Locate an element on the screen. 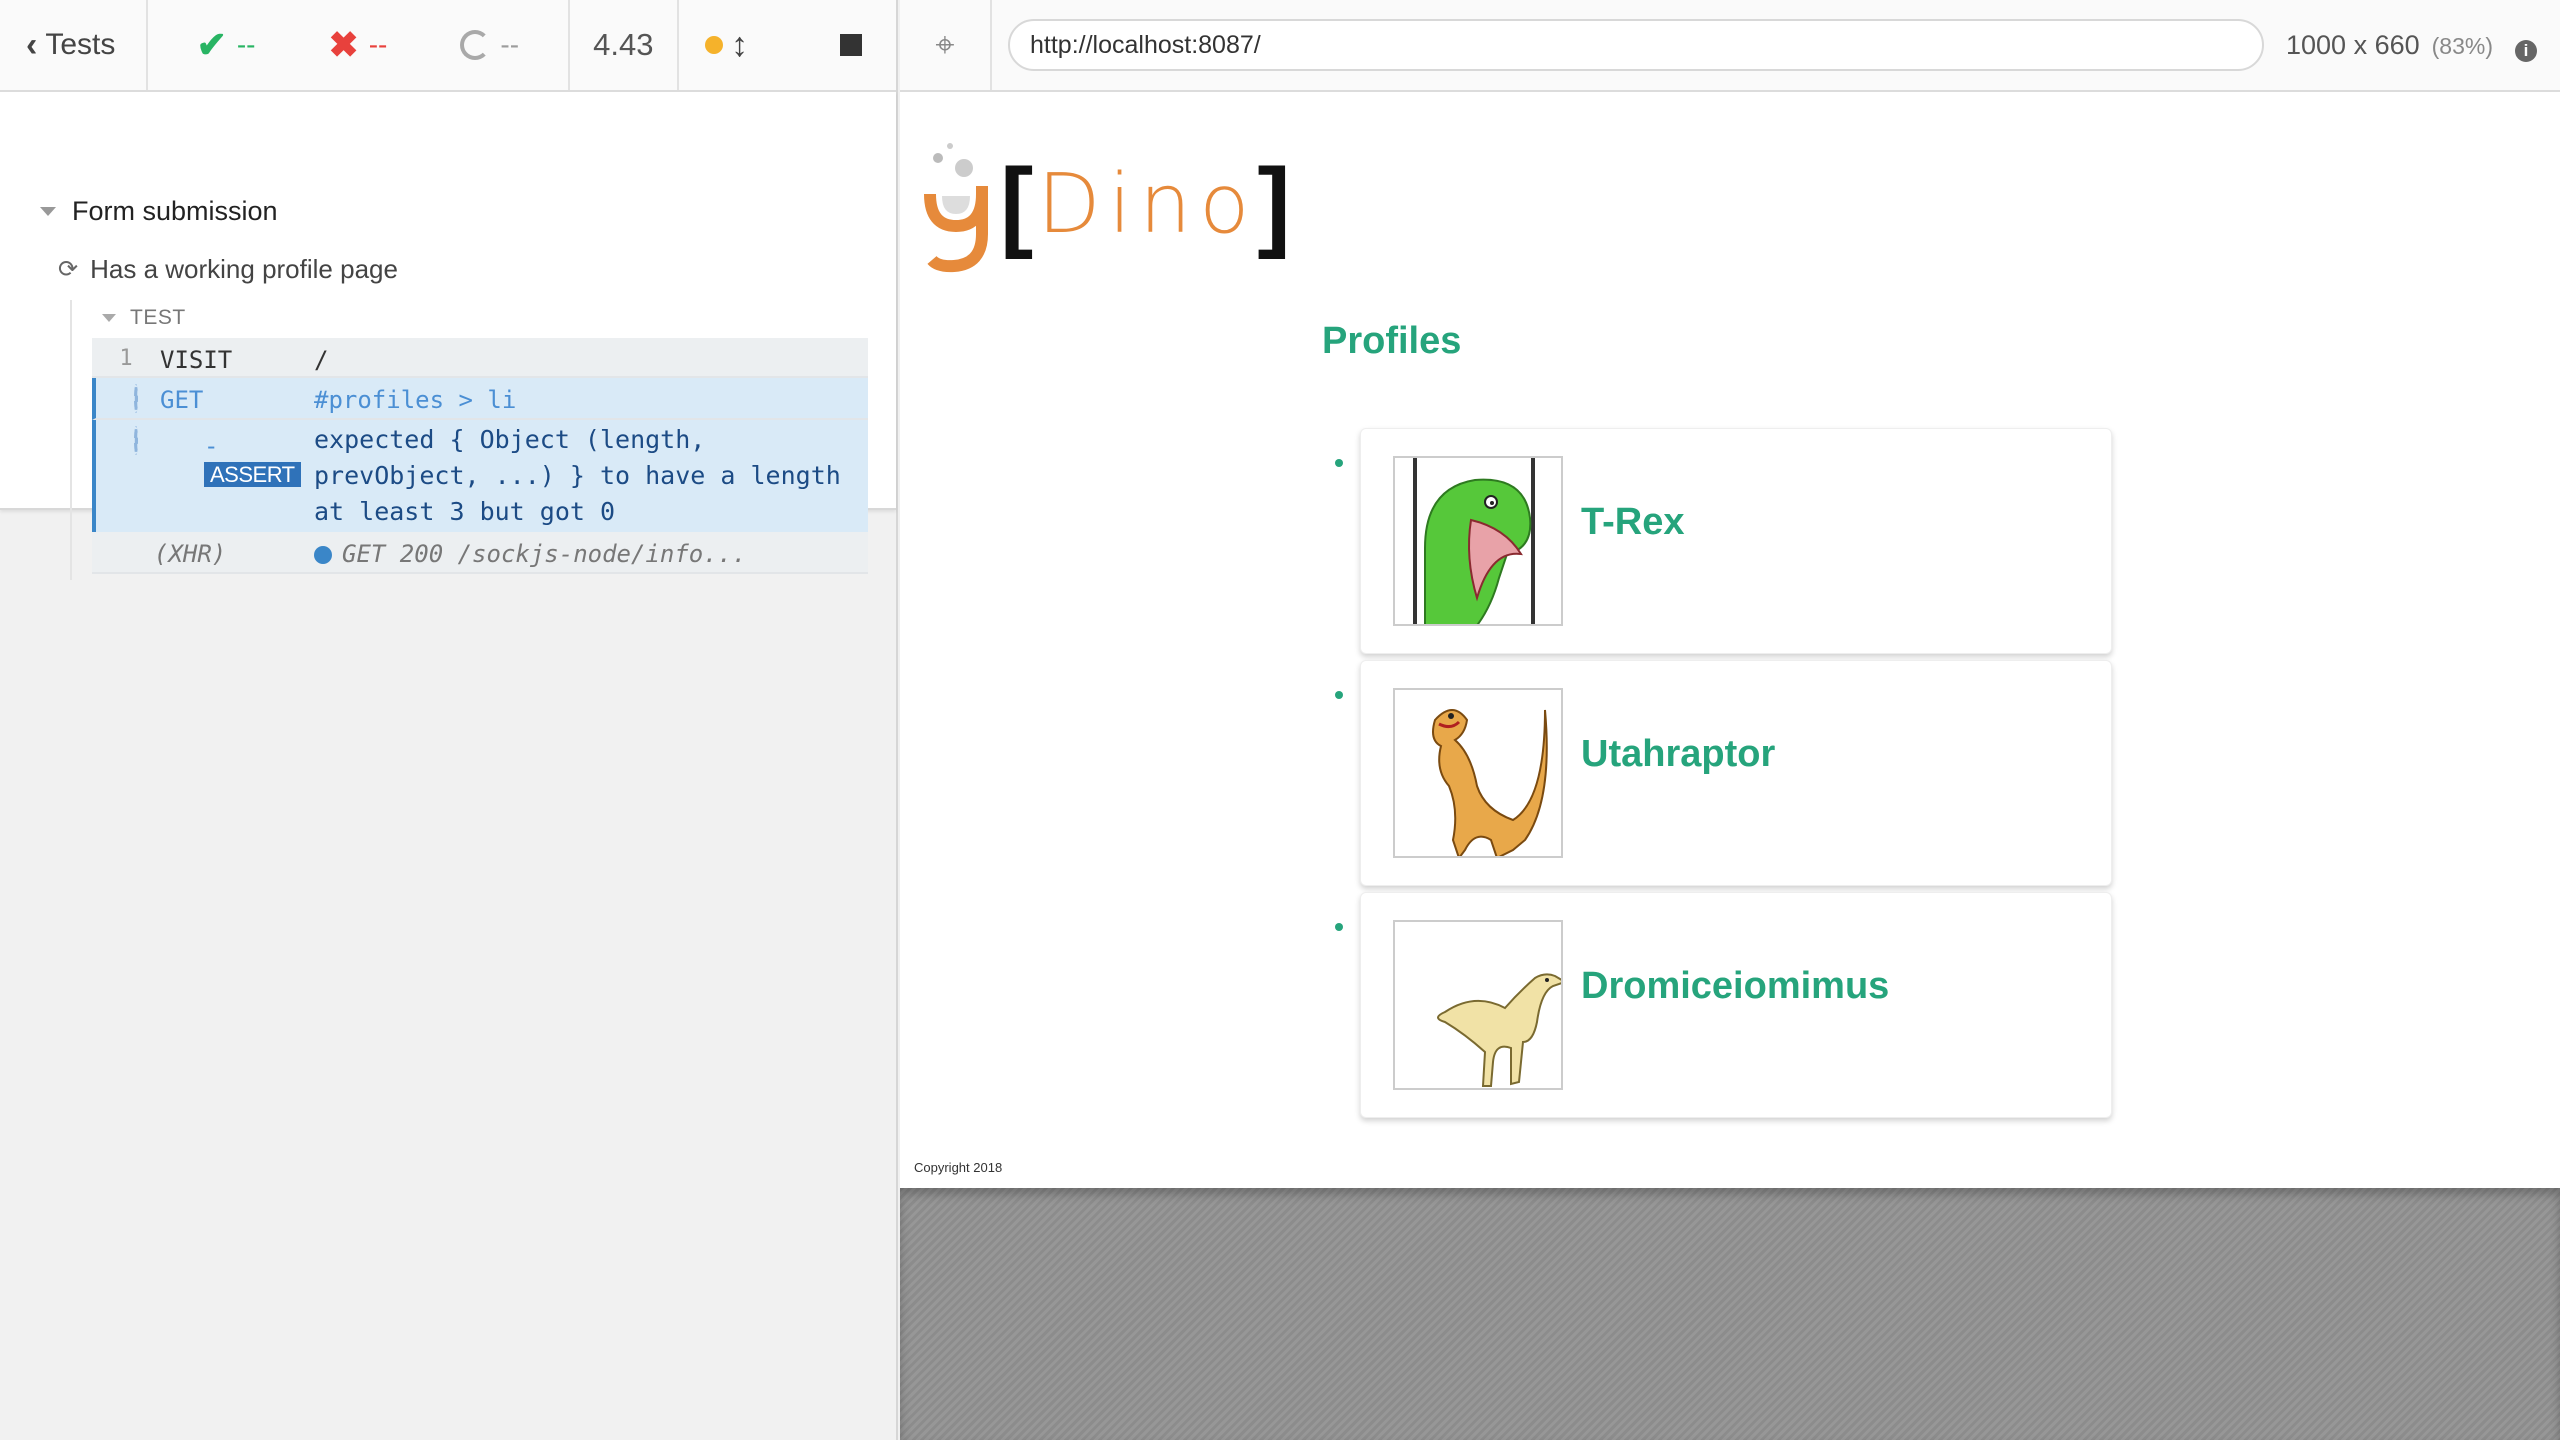 The image size is (2560, 1440). test-section-label: TEST is located at coordinates (158, 317).